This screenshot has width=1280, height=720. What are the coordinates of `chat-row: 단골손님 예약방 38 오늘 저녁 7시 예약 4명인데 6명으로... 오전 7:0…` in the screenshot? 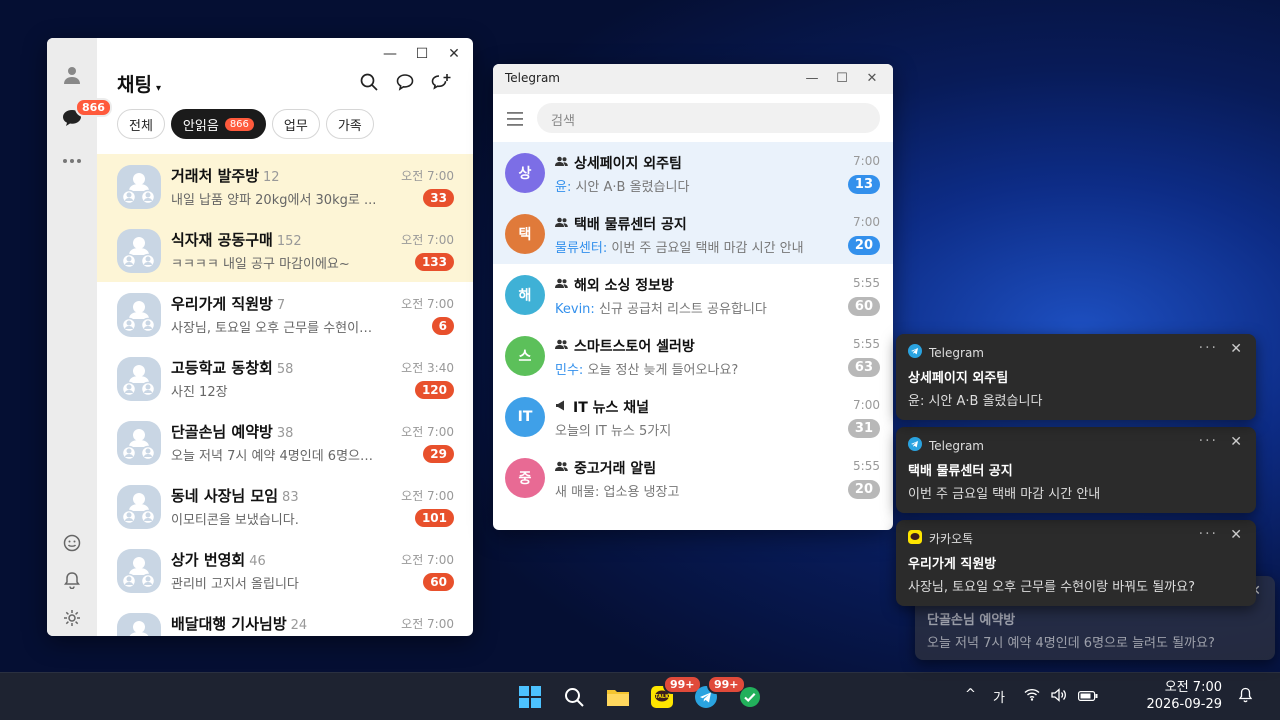 It's located at (285, 442).